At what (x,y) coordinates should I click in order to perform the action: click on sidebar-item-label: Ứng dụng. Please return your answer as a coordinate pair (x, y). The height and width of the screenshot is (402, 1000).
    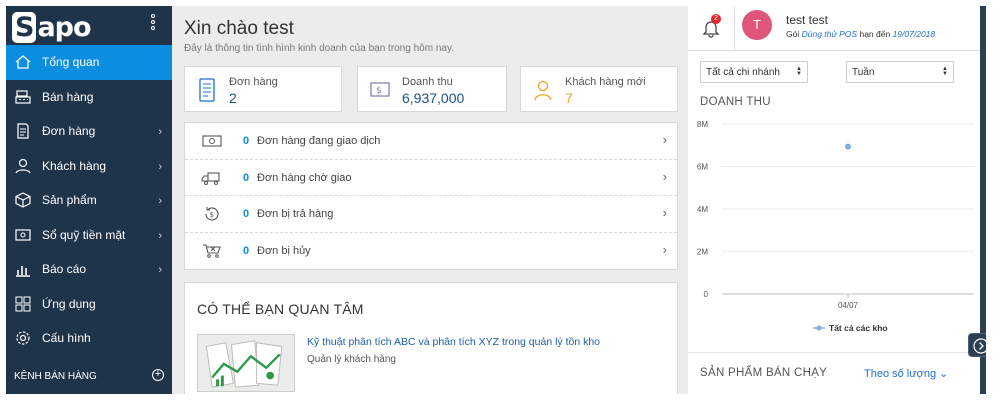
    Looking at the image, I should click on (69, 303).